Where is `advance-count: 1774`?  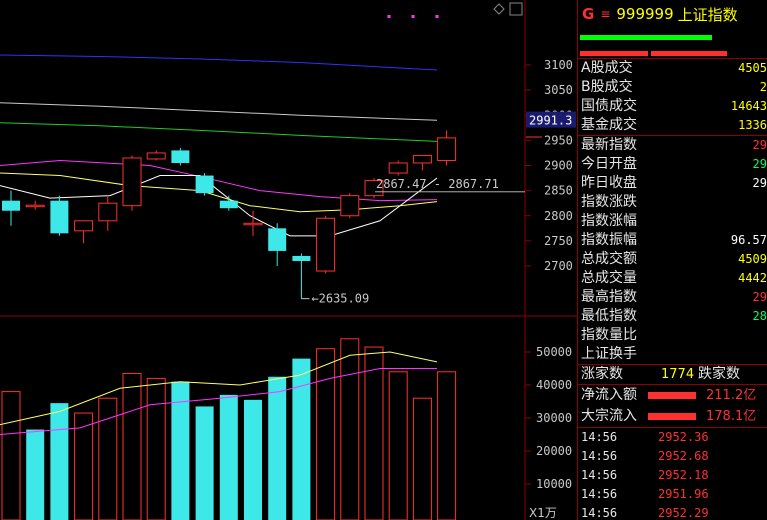
advance-count: 1774 is located at coordinates (678, 374).